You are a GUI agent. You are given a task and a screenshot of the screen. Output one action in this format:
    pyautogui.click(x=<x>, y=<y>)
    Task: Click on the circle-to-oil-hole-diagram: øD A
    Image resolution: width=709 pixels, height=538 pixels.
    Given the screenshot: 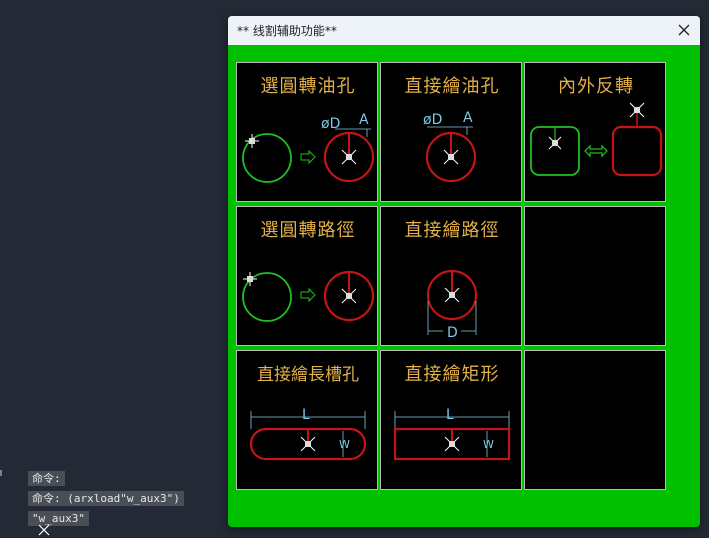 What is the action you would take?
    pyautogui.click(x=308, y=147)
    